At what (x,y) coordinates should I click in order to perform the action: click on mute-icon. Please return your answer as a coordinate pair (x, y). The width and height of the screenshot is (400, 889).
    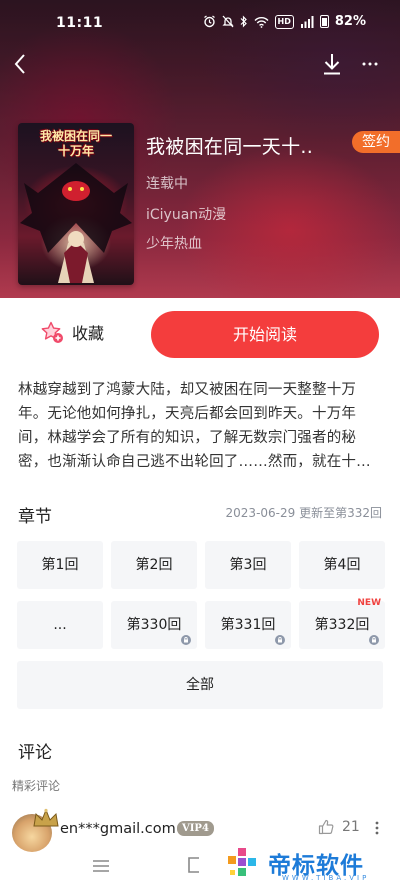
    Looking at the image, I should click on (227, 22).